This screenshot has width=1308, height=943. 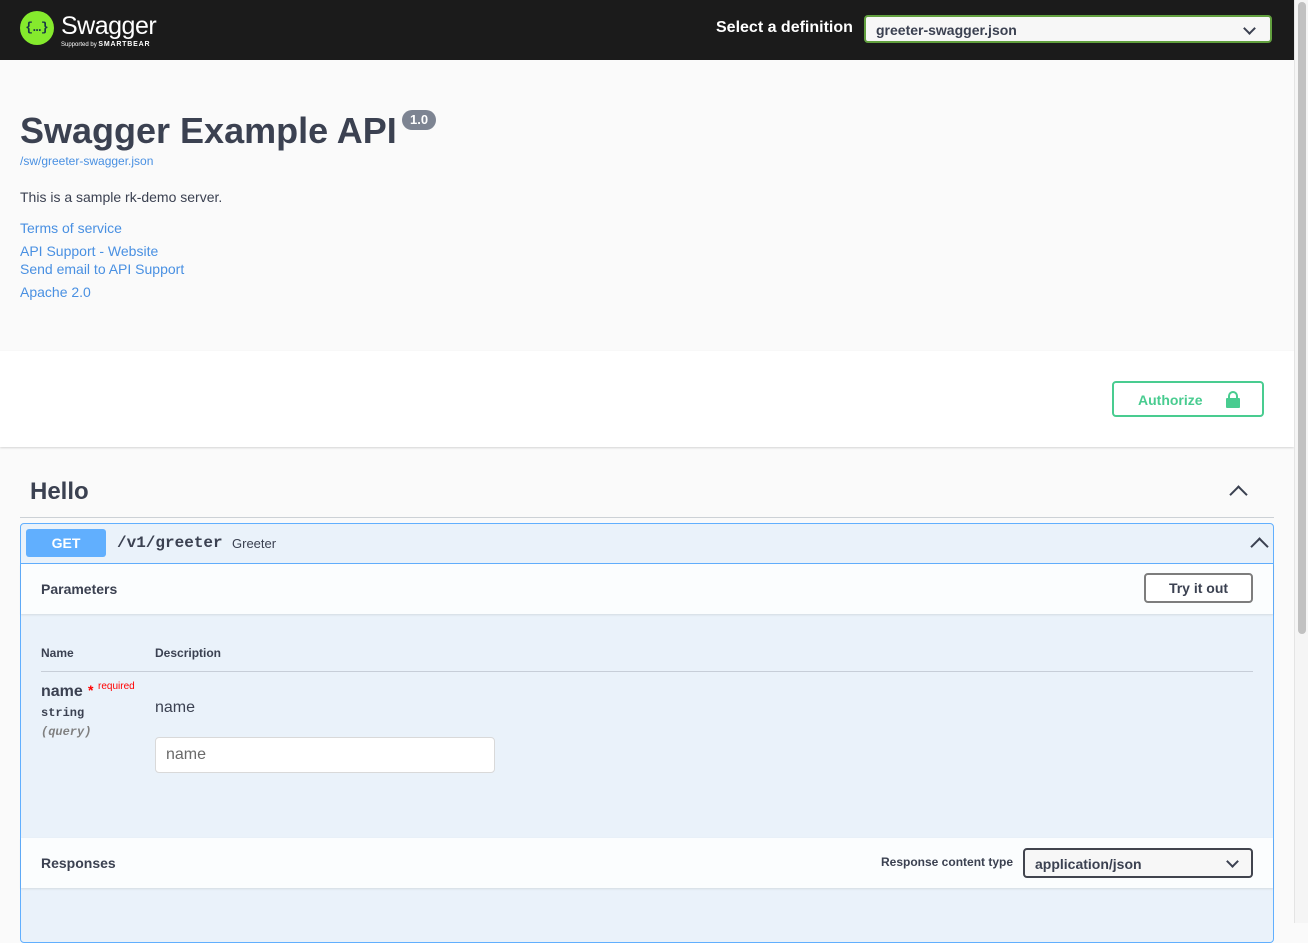 What do you see at coordinates (647, 399) in the screenshot?
I see `scheme-container` at bounding box center [647, 399].